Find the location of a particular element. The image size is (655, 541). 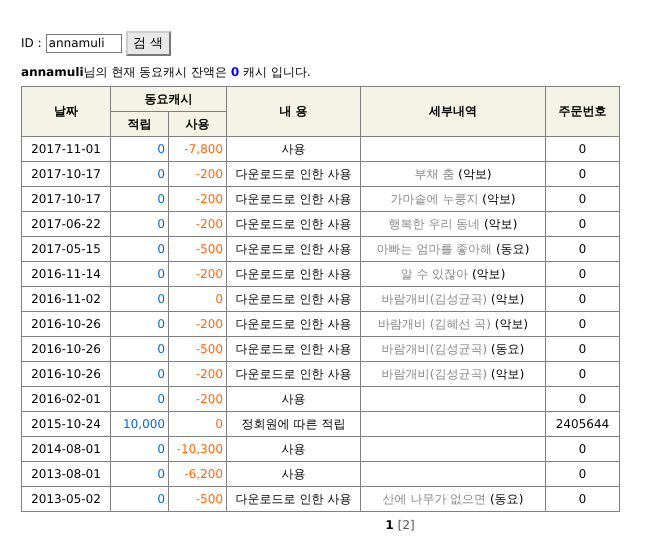

date-cell: 2017-05-15 is located at coordinates (66, 249).